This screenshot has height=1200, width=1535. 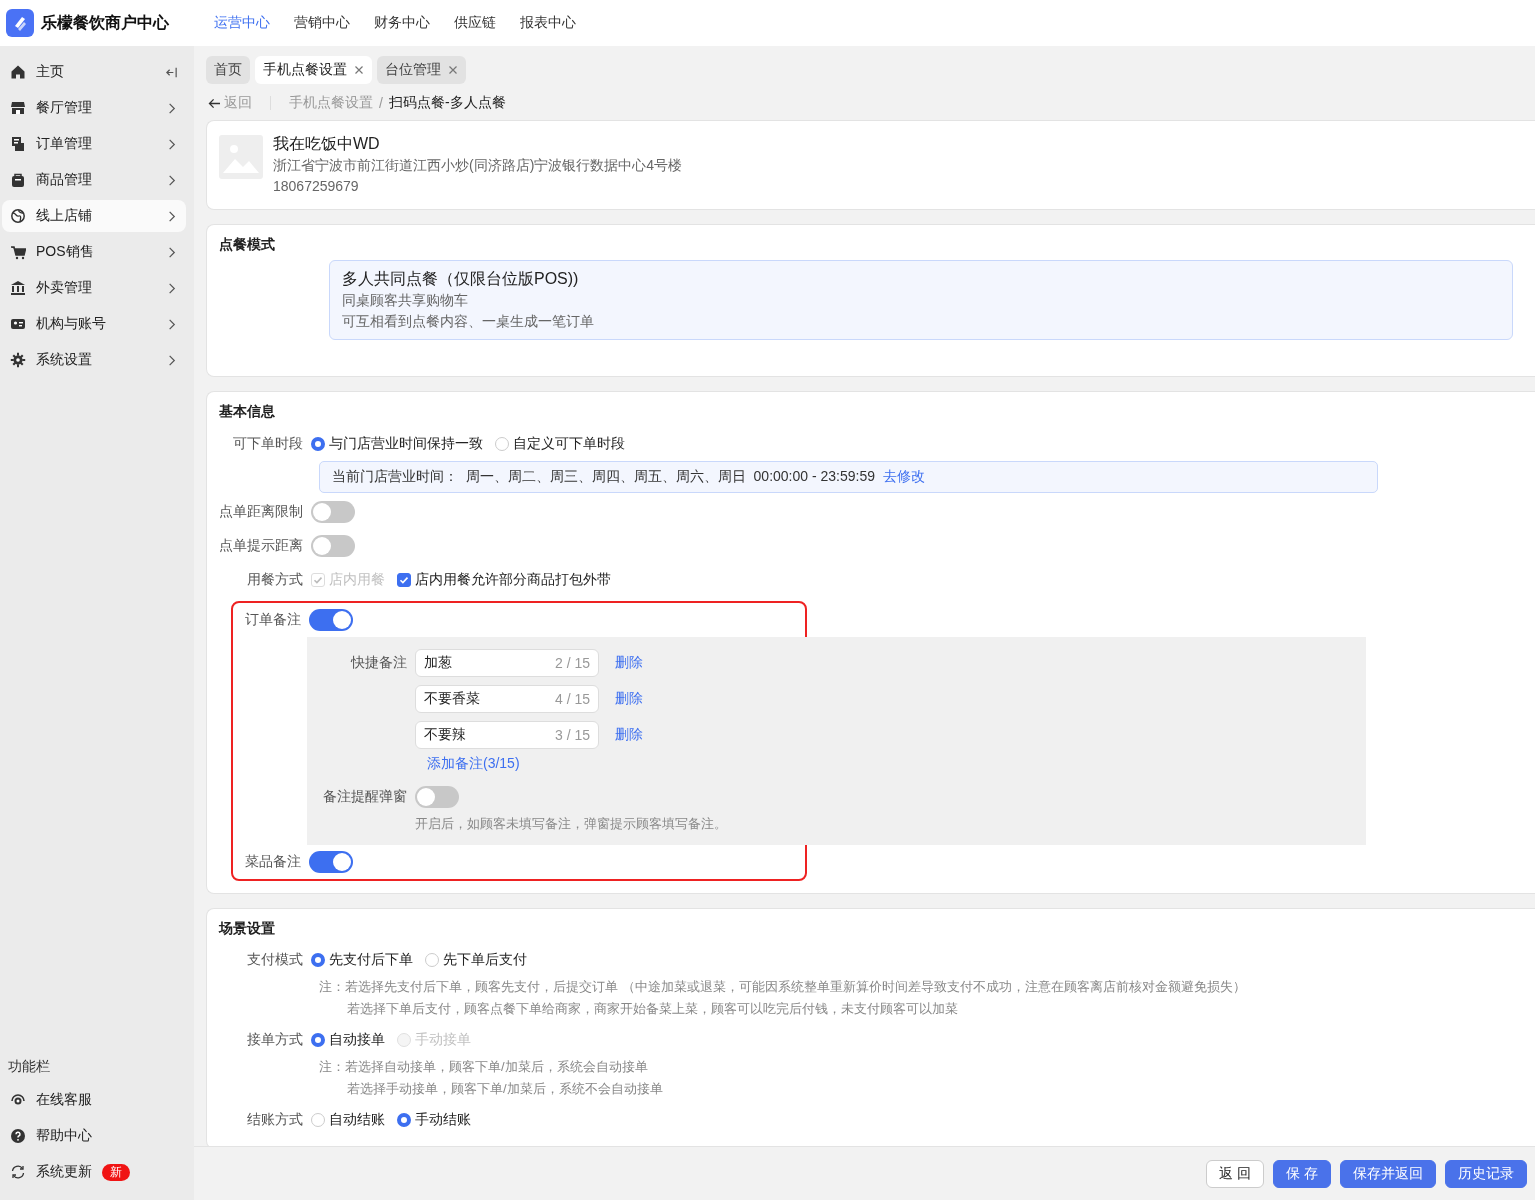 I want to click on top-nav-link: 报表中心, so click(x=548, y=23).